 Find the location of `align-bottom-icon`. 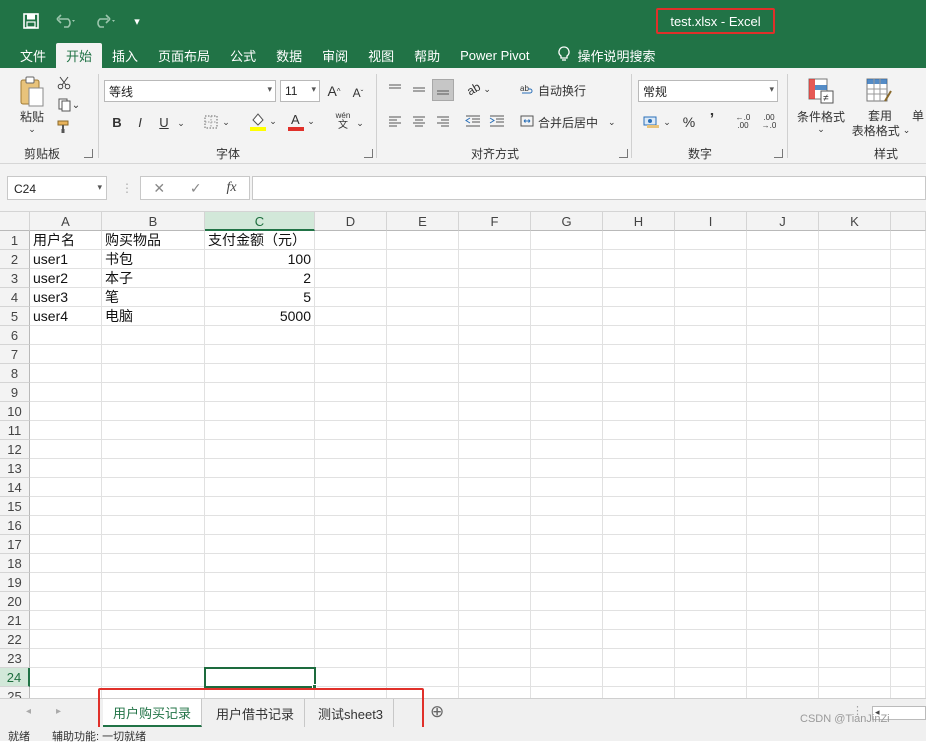

align-bottom-icon is located at coordinates (443, 90).